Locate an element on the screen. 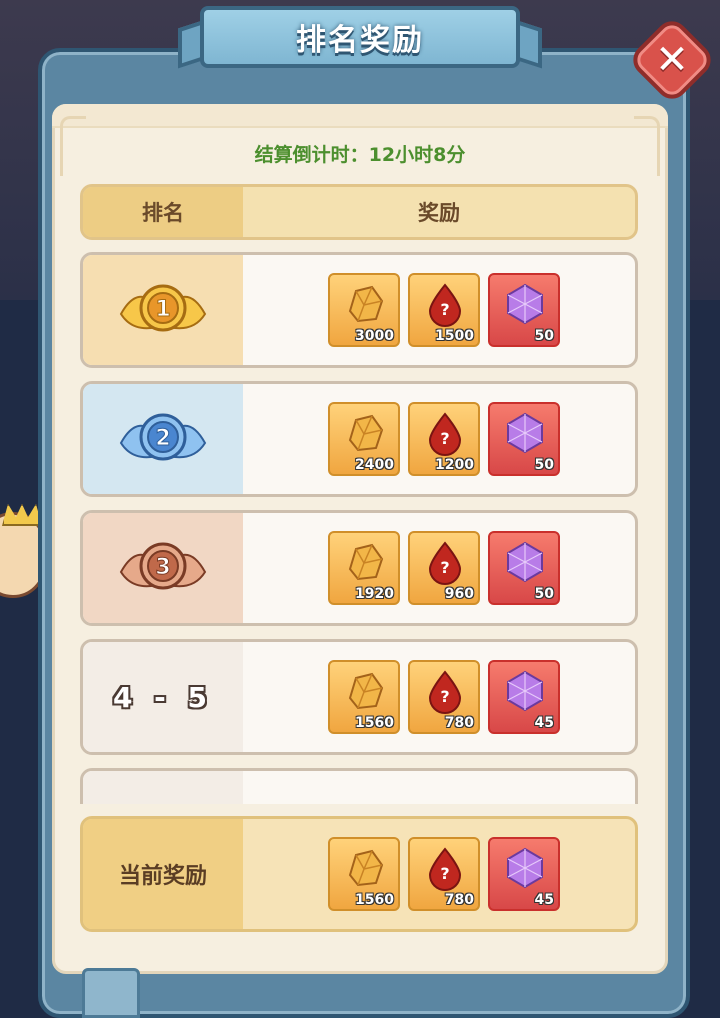 The width and height of the screenshot is (720, 1018). rank2-gold-ore-item: 2400 is located at coordinates (364, 439).